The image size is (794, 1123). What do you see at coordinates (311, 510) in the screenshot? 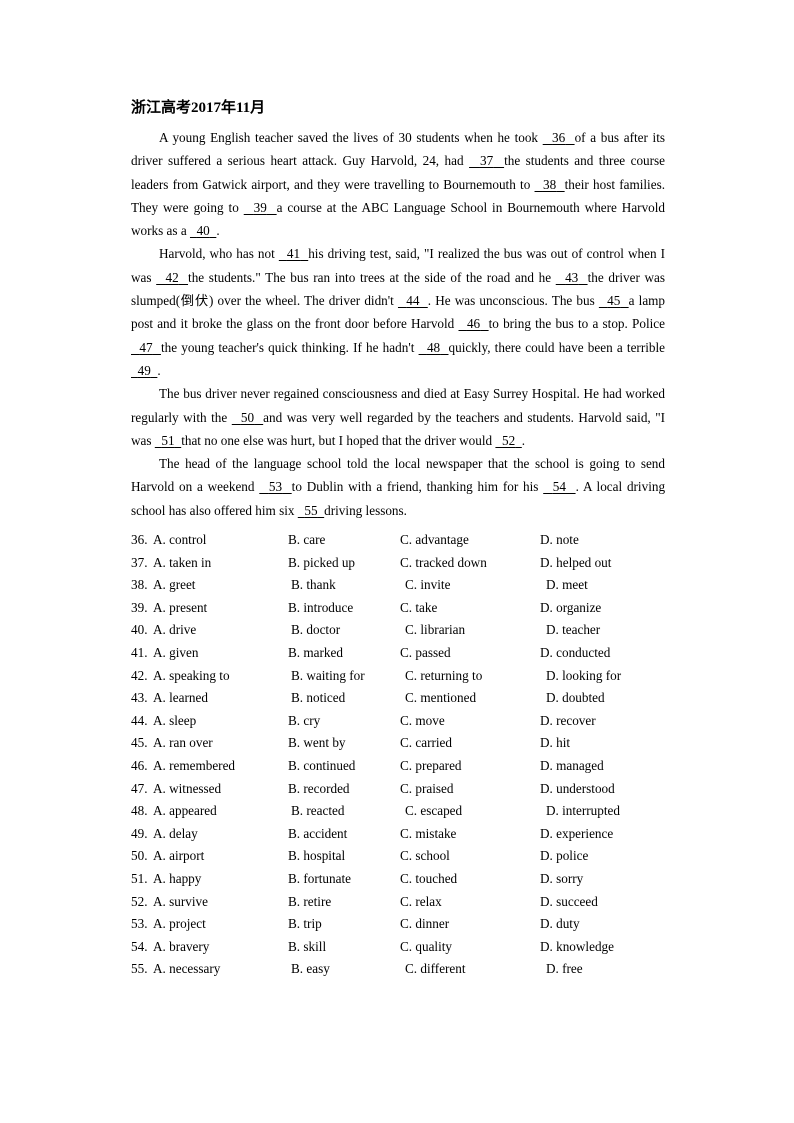
I see `blank-55: 55` at bounding box center [311, 510].